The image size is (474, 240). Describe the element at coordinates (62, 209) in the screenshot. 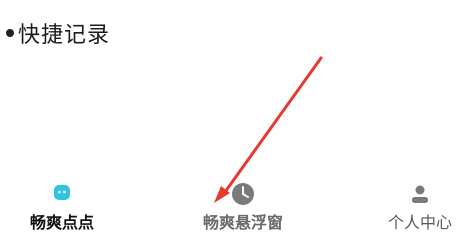

I see `tab-home: 畅爽点点` at that location.